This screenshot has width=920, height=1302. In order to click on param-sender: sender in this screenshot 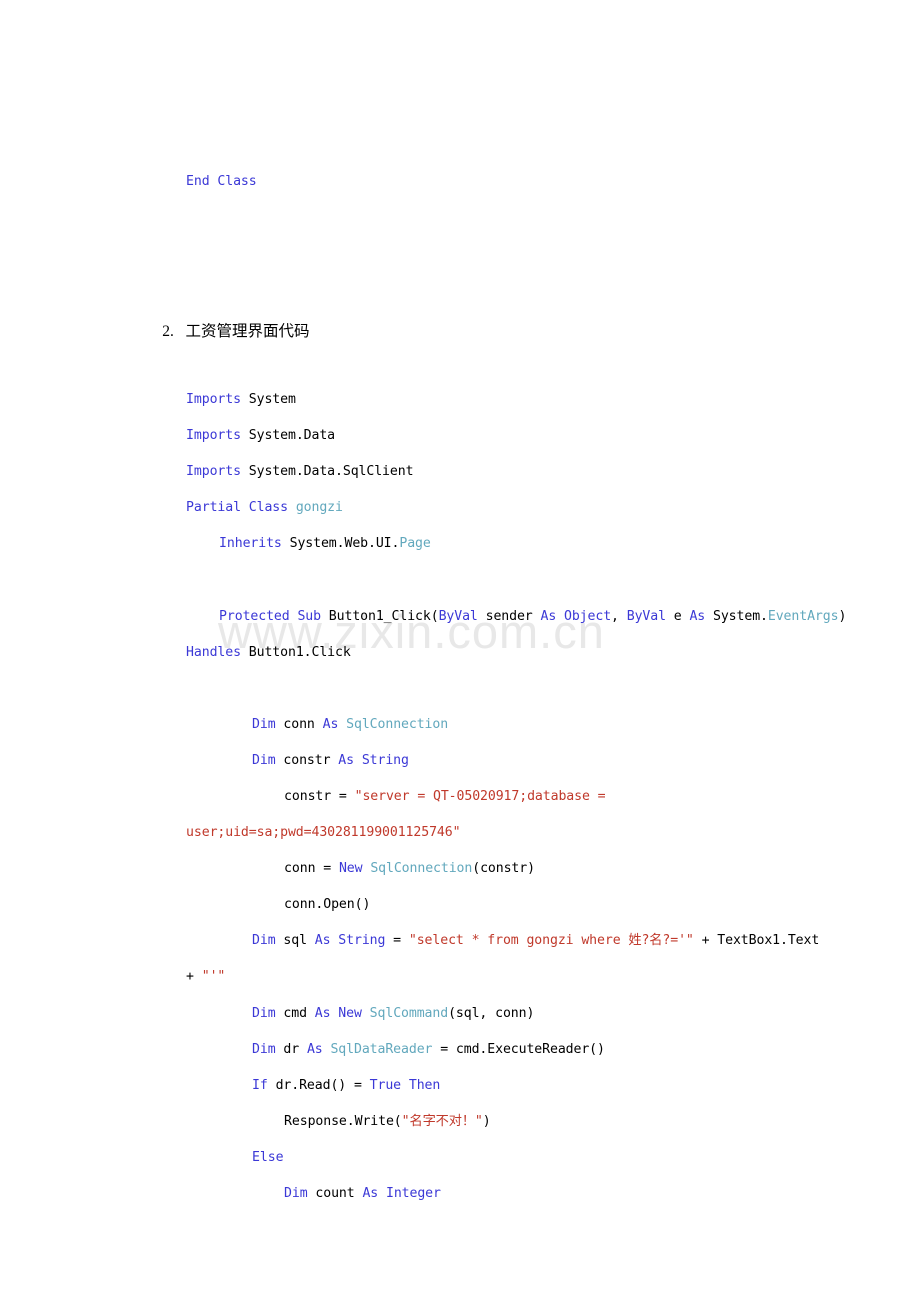, I will do `click(509, 616)`.